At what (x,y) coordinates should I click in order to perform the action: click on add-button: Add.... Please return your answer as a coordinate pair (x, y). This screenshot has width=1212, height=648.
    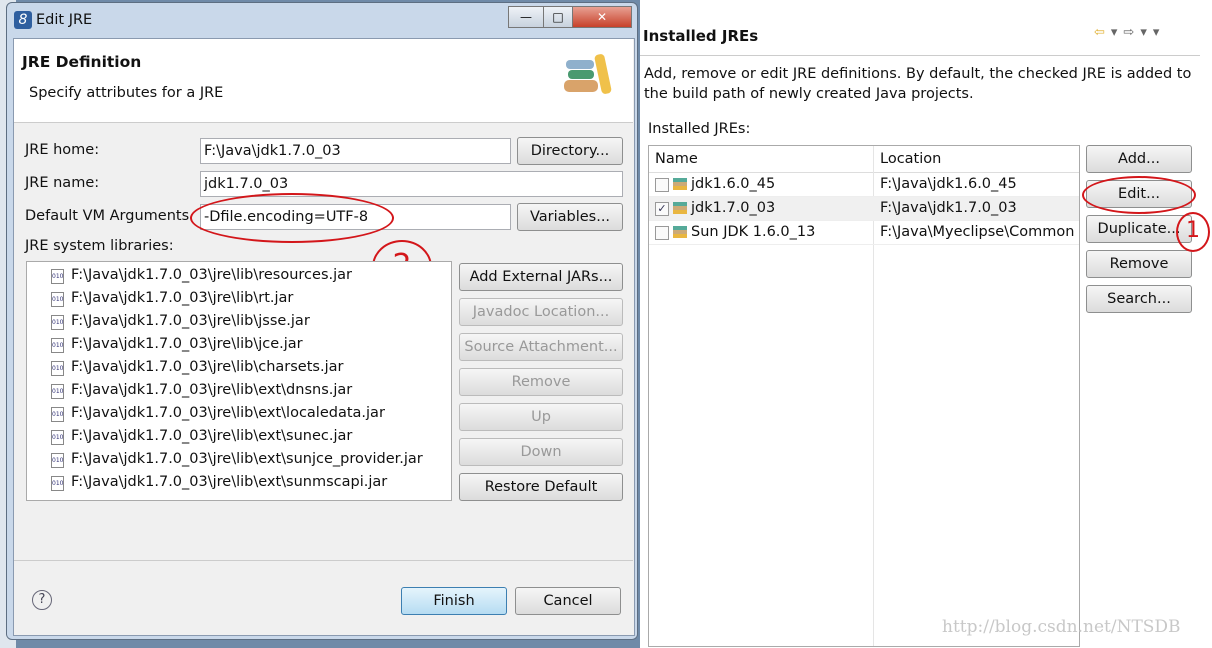
    Looking at the image, I should click on (1139, 159).